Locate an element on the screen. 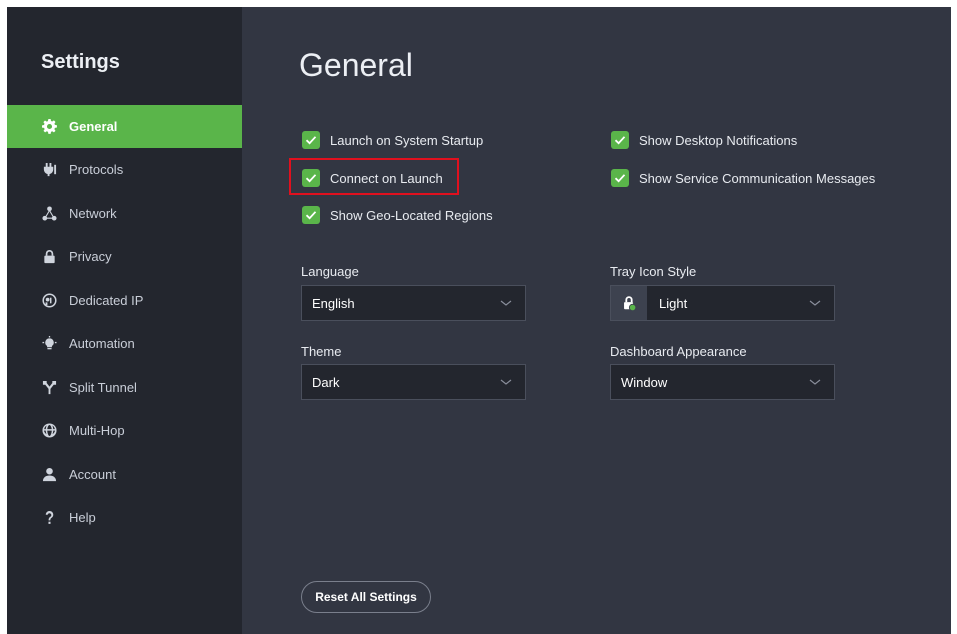 The height and width of the screenshot is (634, 957). geo-located-regions-checkbox: Show Geo-Located Regions is located at coordinates (397, 215).